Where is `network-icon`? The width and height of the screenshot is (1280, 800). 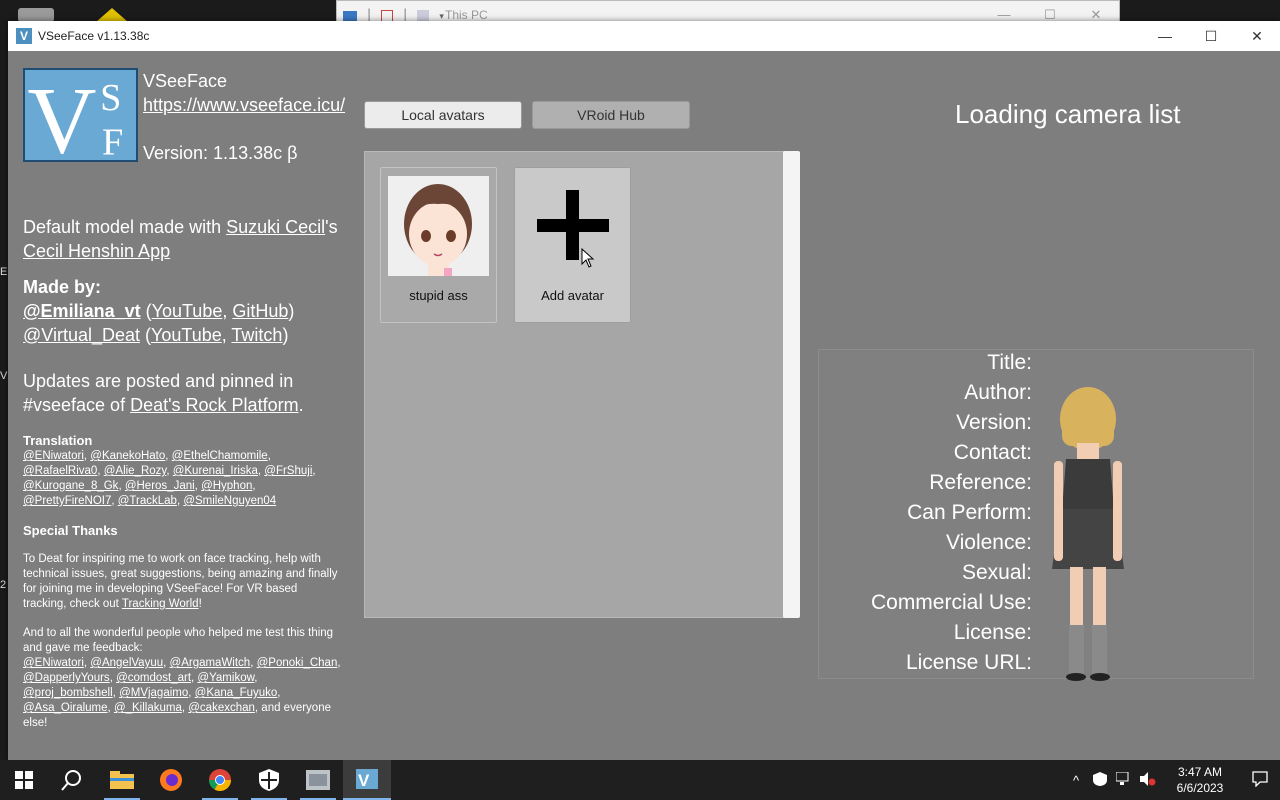
network-icon is located at coordinates (1124, 780).